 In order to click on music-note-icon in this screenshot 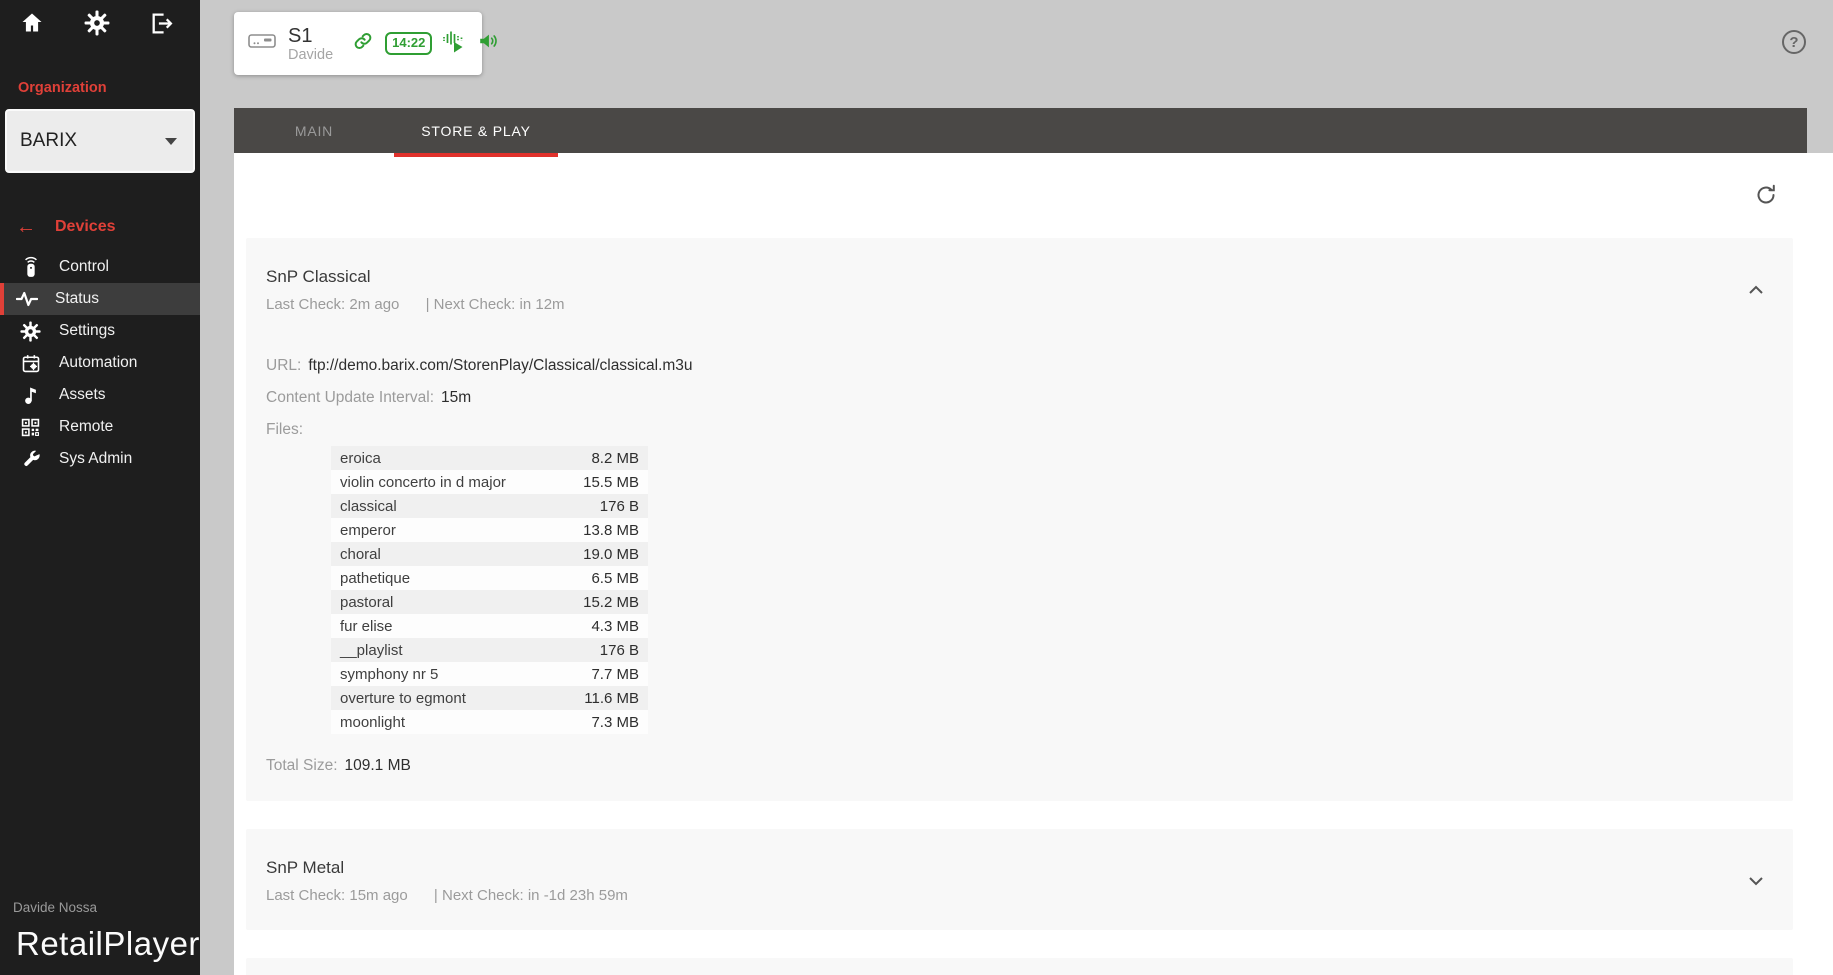, I will do `click(30, 395)`.